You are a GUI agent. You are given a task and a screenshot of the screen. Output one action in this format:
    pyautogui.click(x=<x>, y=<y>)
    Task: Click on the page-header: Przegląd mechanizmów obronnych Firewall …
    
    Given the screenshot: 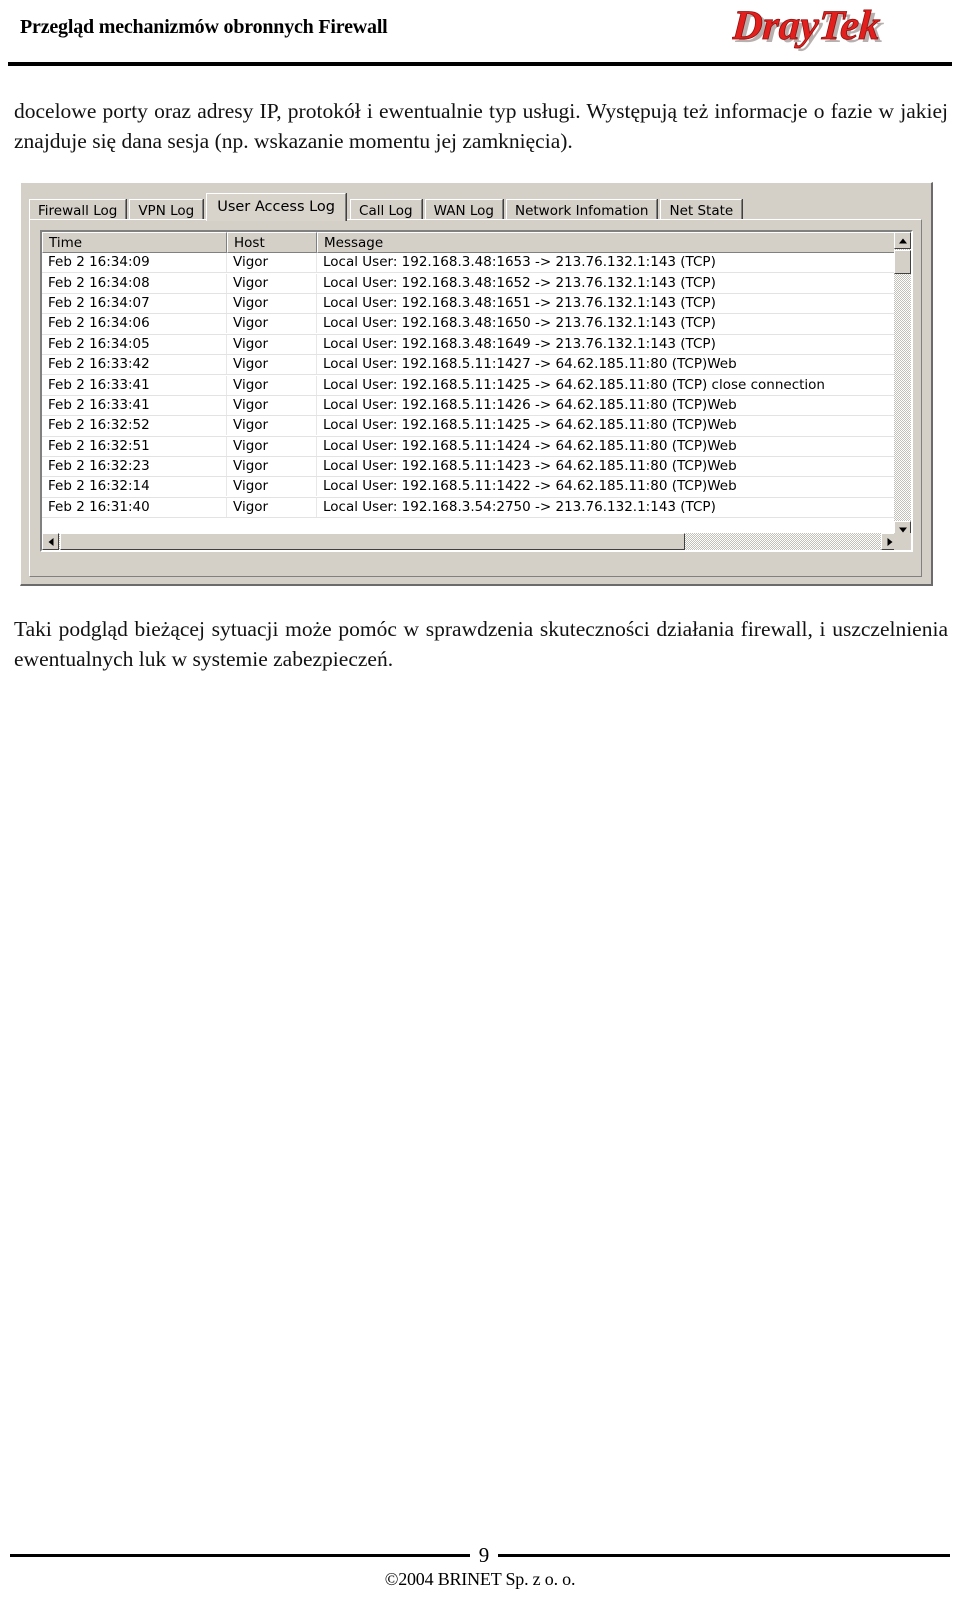 What is the action you would take?
    pyautogui.click(x=480, y=33)
    